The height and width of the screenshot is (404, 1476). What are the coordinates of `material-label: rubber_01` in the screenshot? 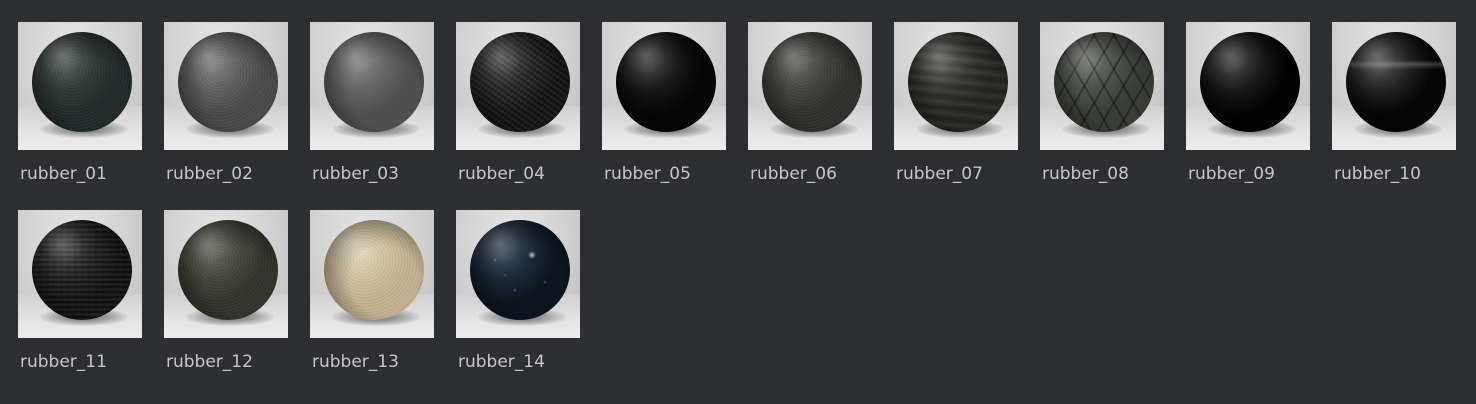 It's located at (63, 174).